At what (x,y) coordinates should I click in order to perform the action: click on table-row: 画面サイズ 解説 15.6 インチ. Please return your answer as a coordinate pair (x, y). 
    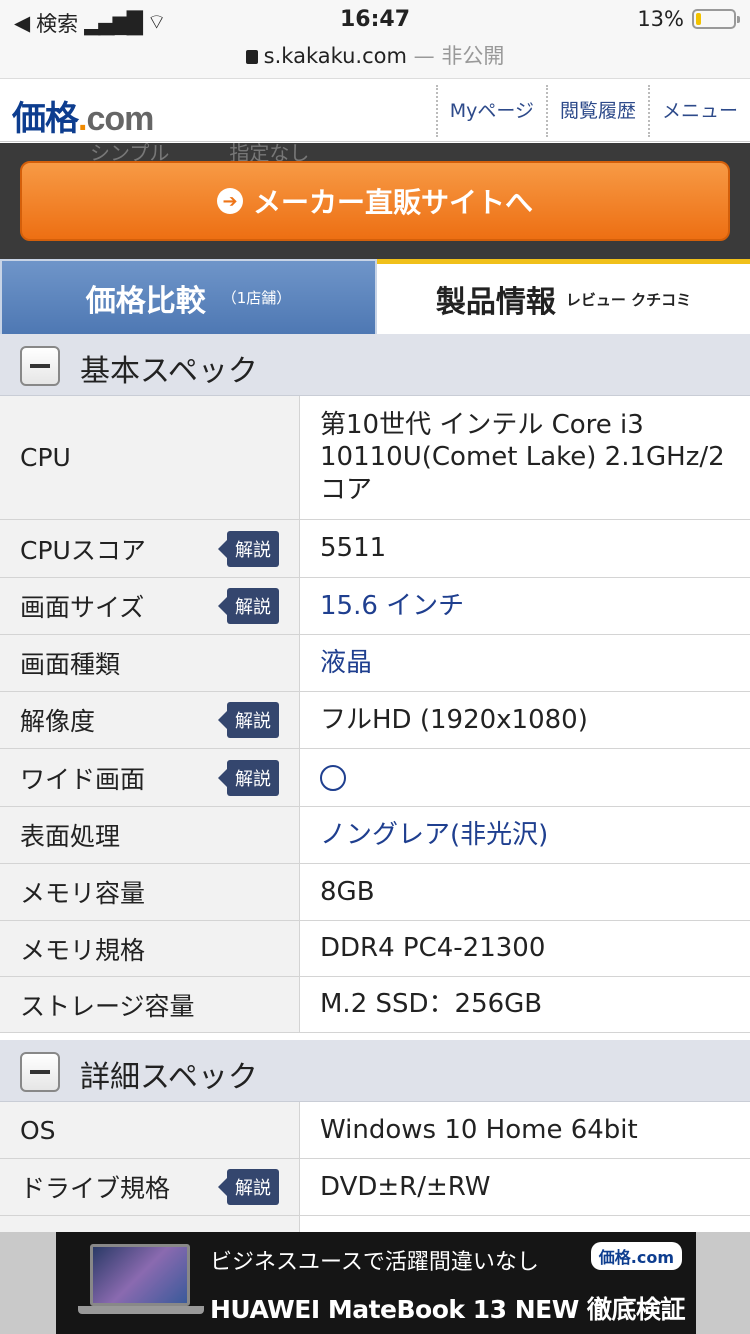
    Looking at the image, I should click on (375, 606).